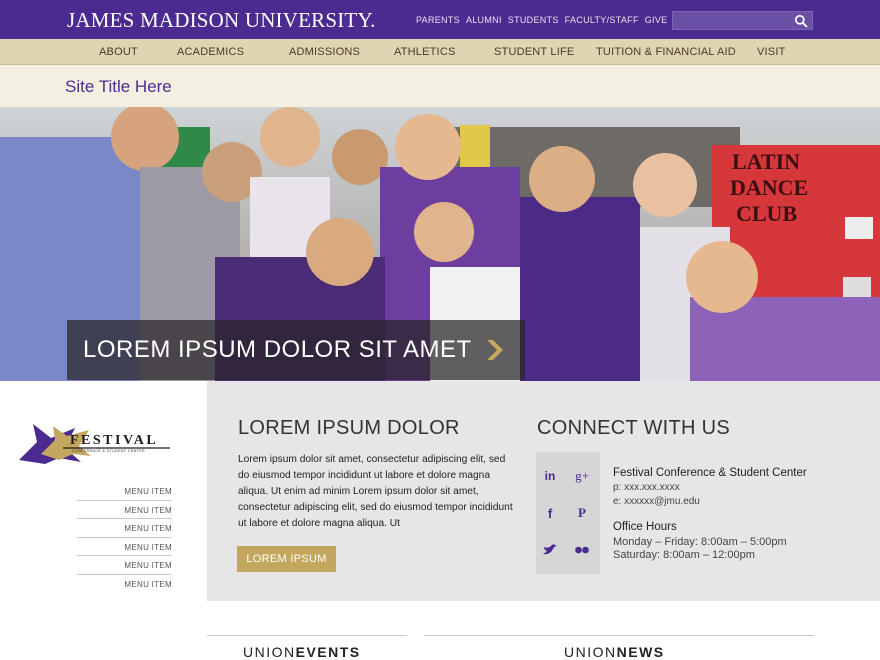 The width and height of the screenshot is (880, 660). Describe the element at coordinates (656, 501) in the screenshot. I see `email-address: e: xxxxxx@jmu.edu` at that location.